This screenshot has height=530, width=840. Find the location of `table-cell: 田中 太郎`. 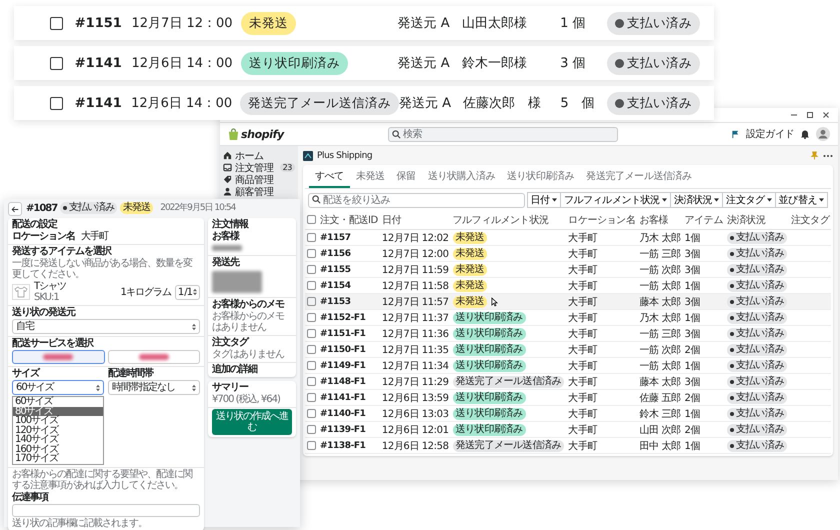

table-cell: 田中 太郎 is located at coordinates (660, 446).